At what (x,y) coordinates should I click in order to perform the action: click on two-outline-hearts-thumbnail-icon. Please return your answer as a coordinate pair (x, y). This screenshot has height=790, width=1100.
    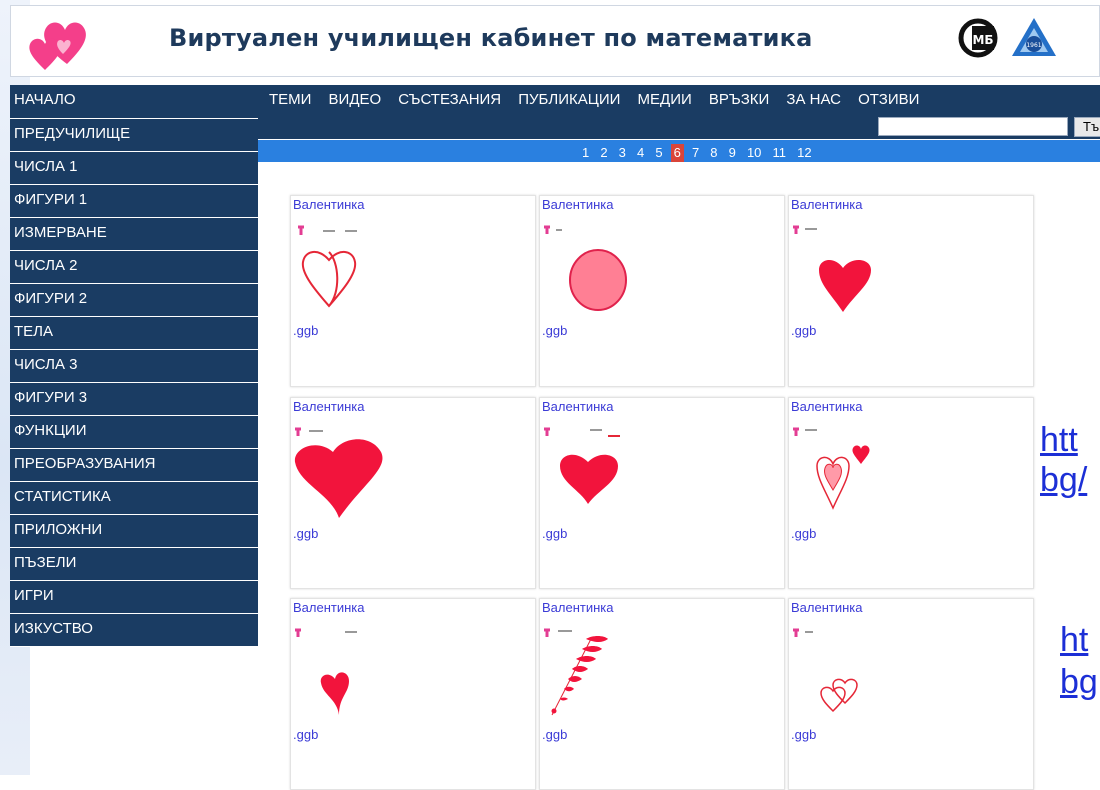
    Looking at the image, I should click on (825, 670).